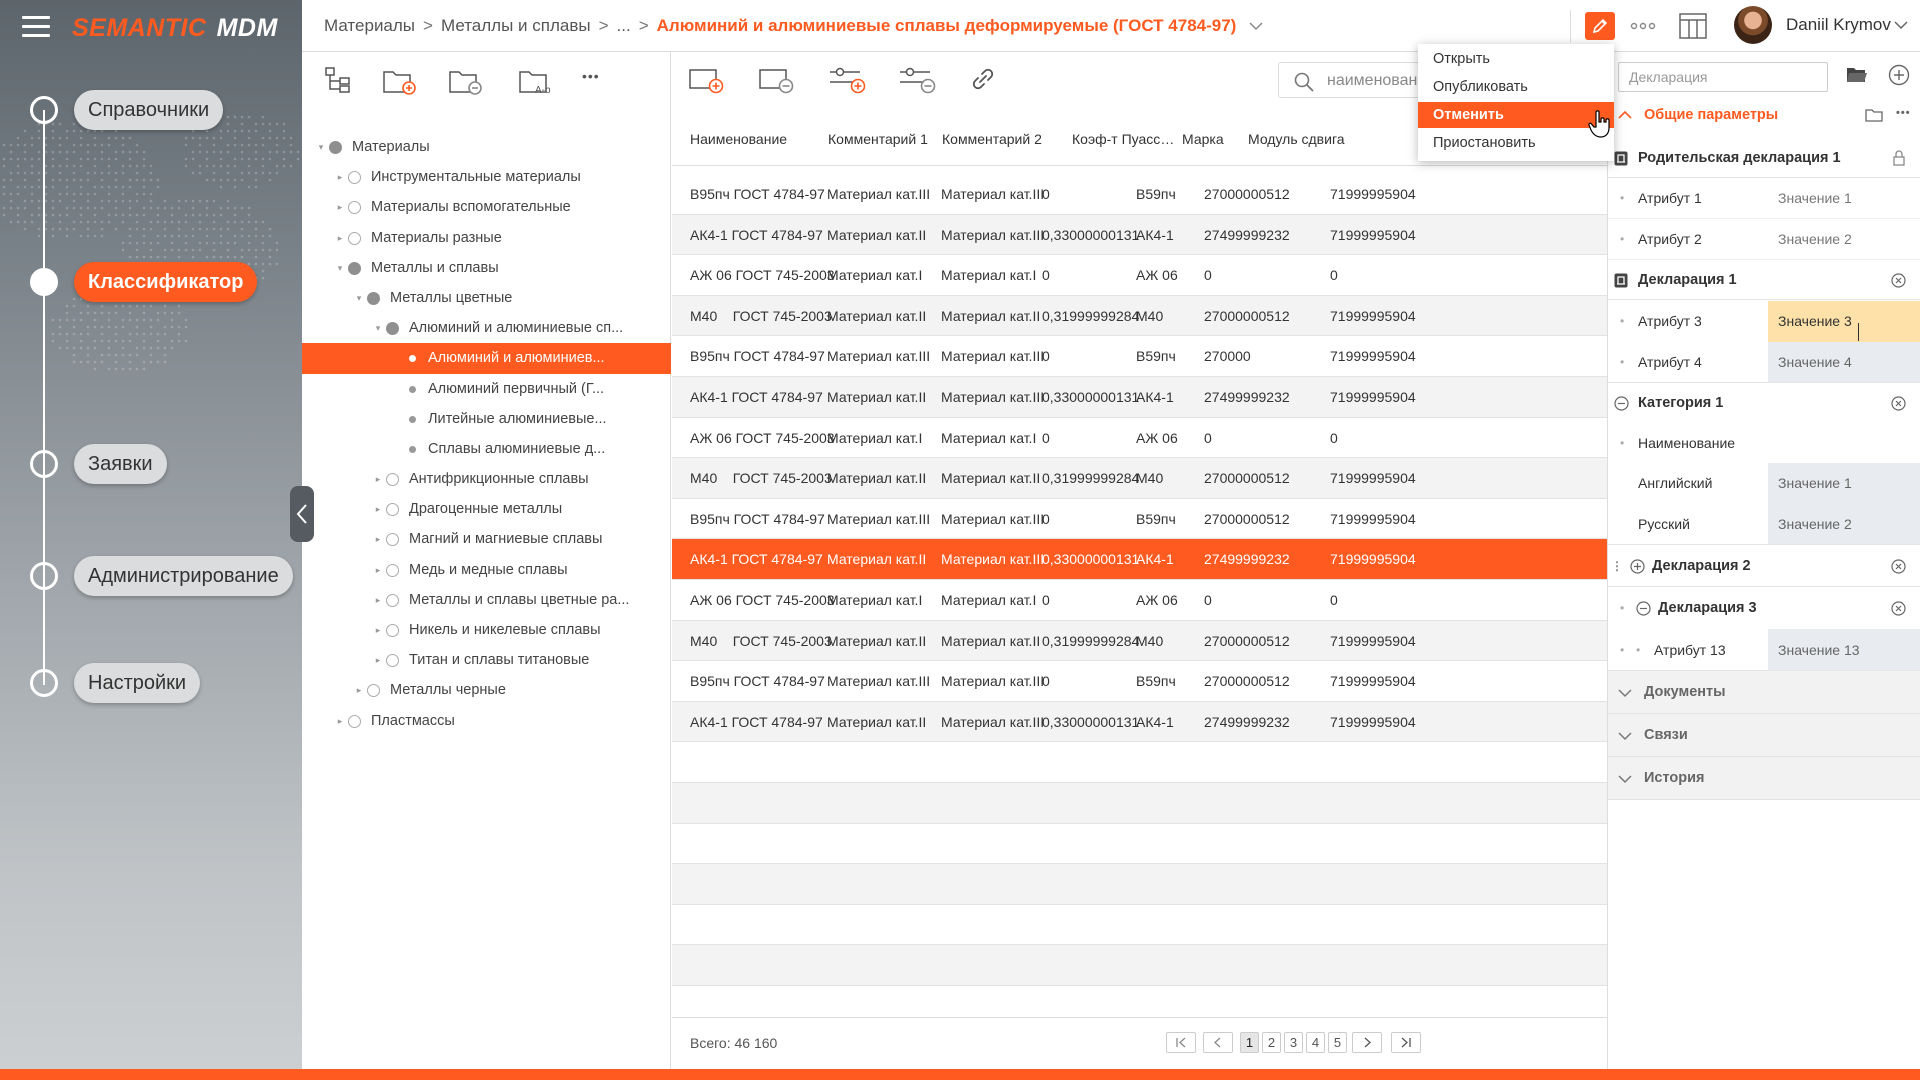  Describe the element at coordinates (486, 268) in the screenshot. I see `tree-item: ▾ Металлы и сплавы` at that location.